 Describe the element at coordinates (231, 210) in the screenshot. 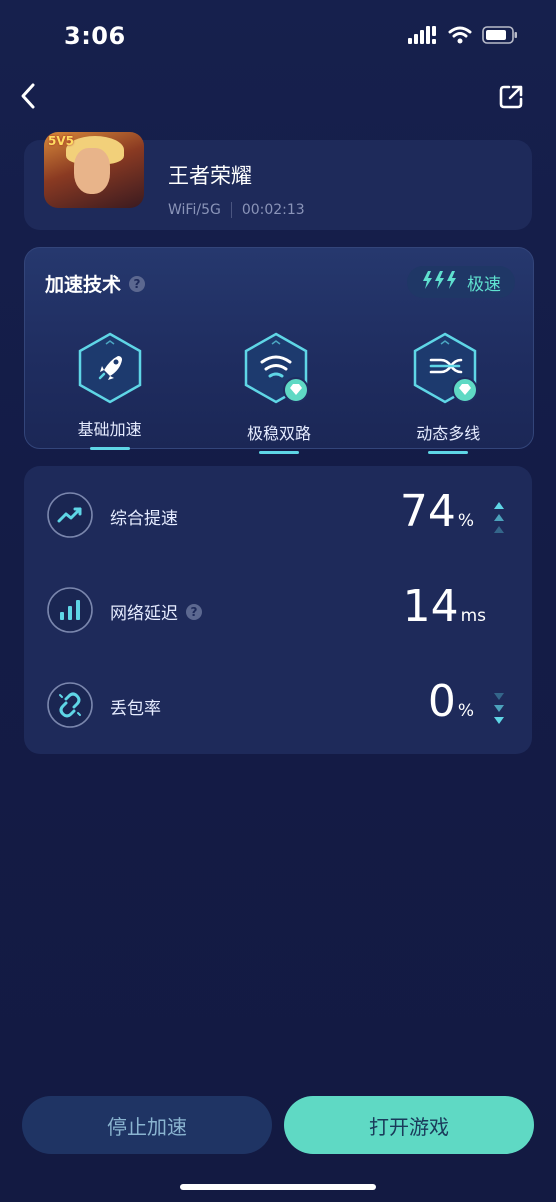

I see `meta-divider` at that location.